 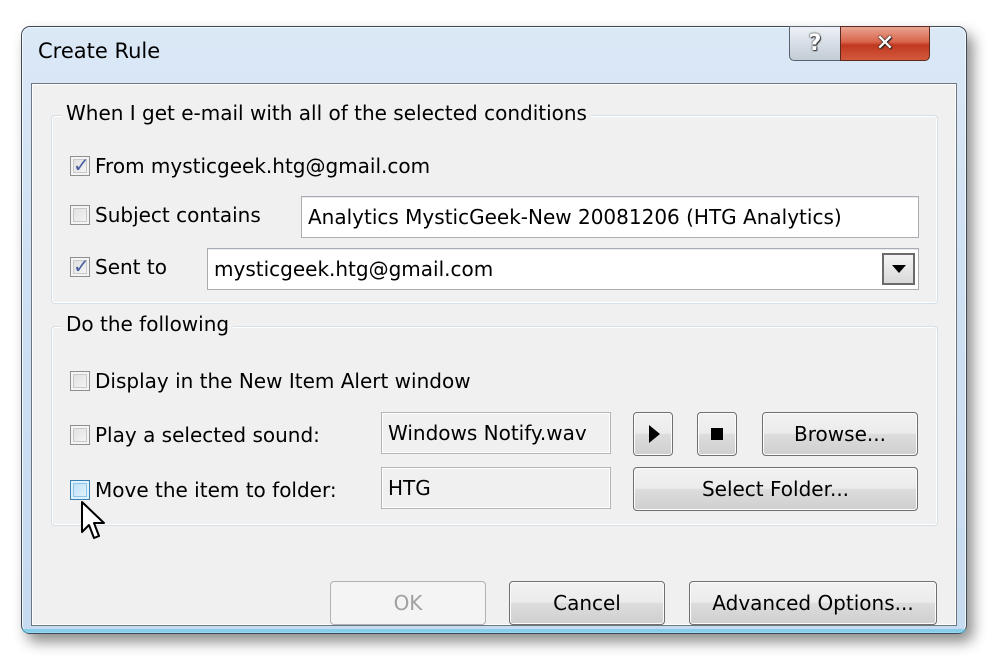 I want to click on chevron-down-icon, so click(x=898, y=269).